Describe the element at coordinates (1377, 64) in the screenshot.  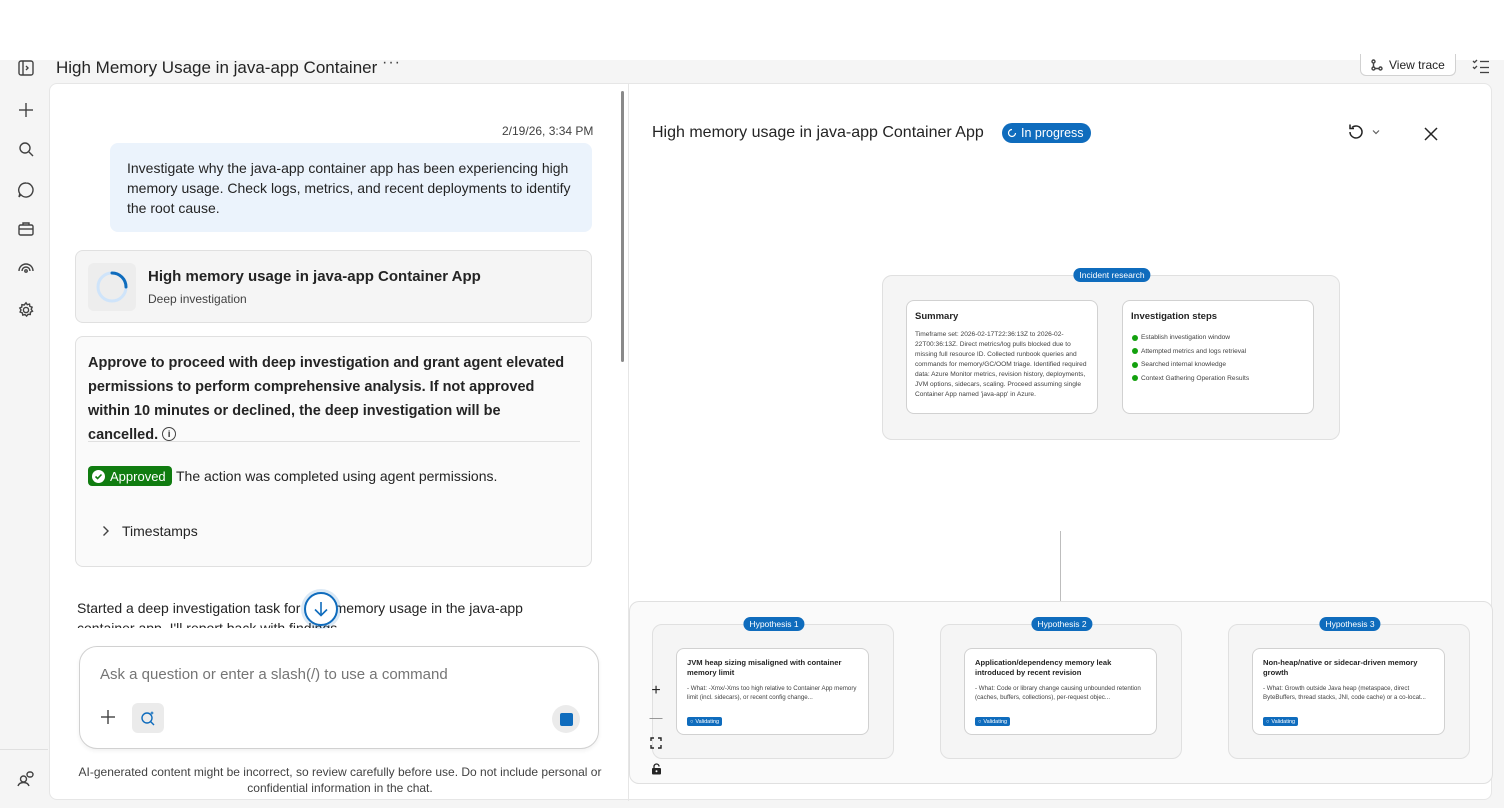
I see `trace-icon` at that location.